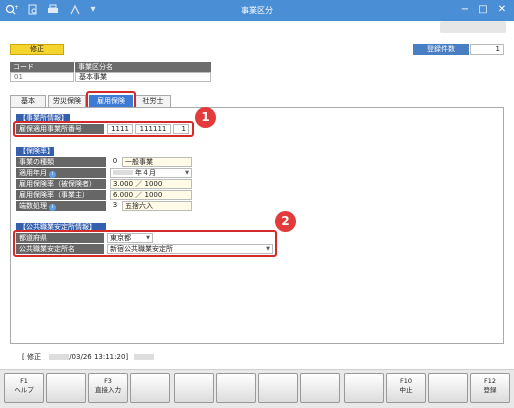  I want to click on f3-direct-input-button: F3 直接入力, so click(108, 388).